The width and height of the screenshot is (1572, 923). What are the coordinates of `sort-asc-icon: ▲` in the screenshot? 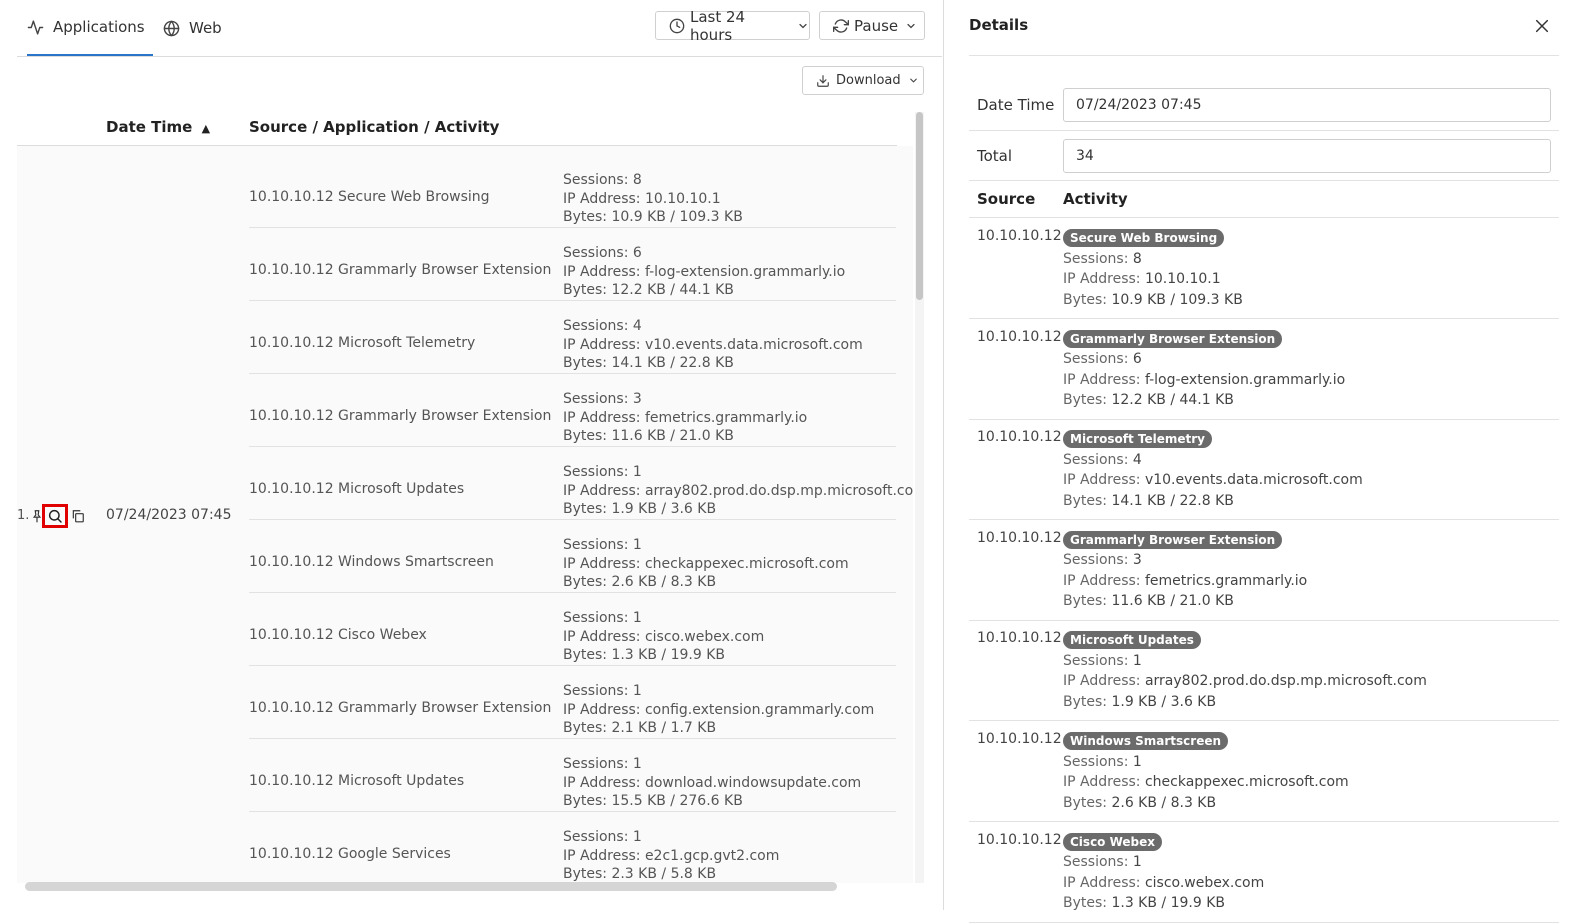 It's located at (206, 128).